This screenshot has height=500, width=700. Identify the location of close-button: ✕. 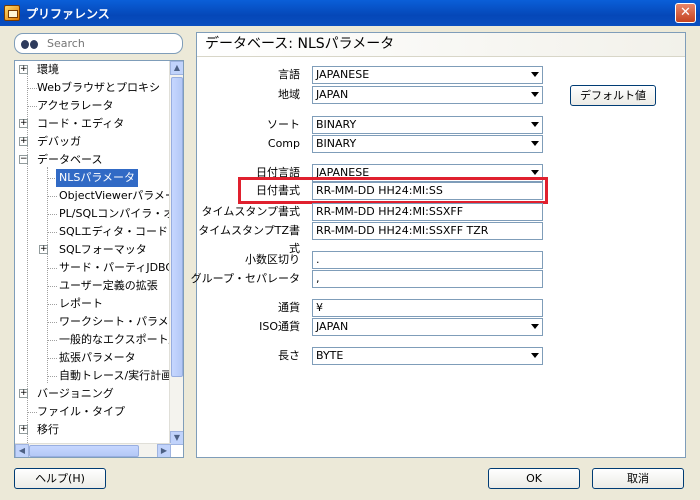
(685, 13).